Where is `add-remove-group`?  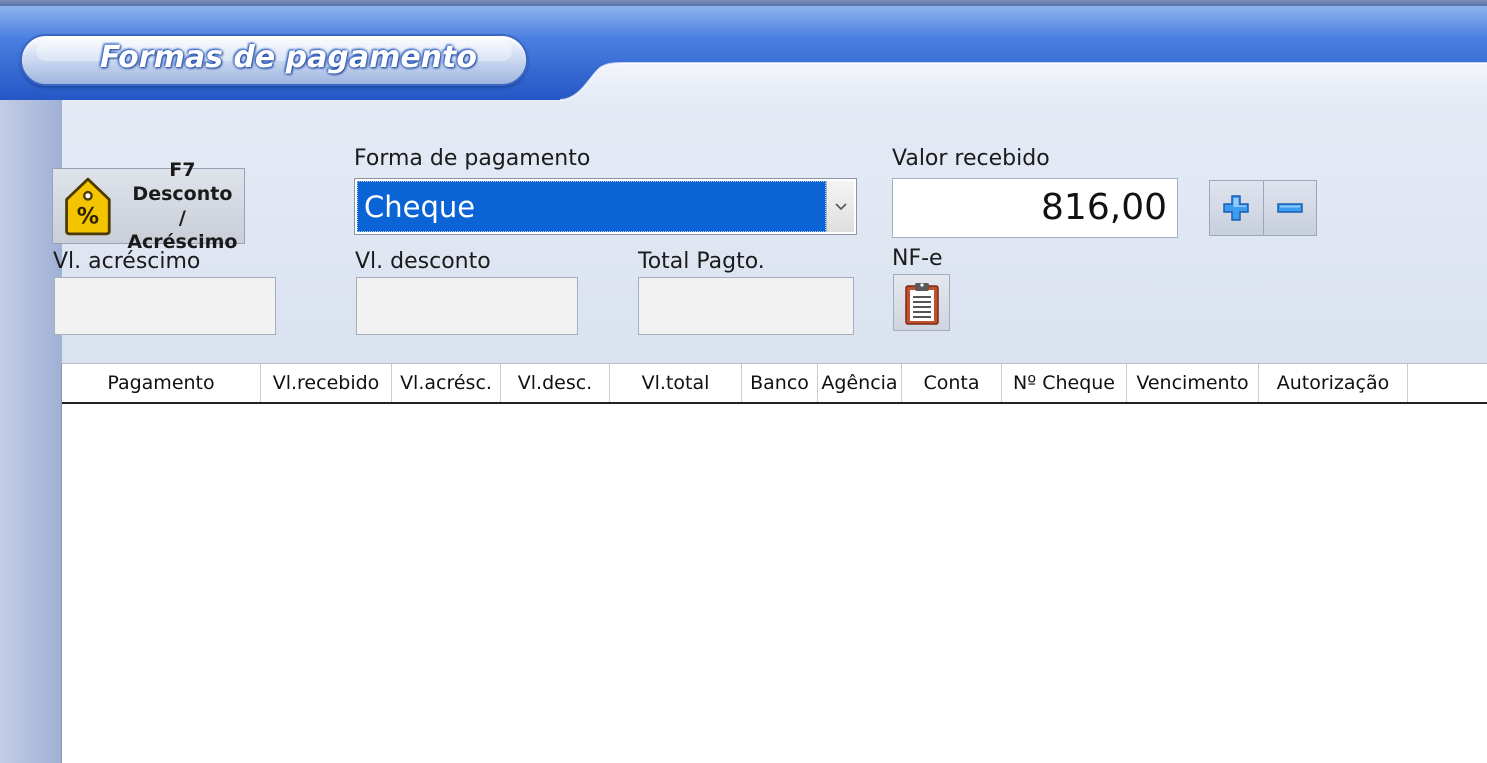 add-remove-group is located at coordinates (1263, 208).